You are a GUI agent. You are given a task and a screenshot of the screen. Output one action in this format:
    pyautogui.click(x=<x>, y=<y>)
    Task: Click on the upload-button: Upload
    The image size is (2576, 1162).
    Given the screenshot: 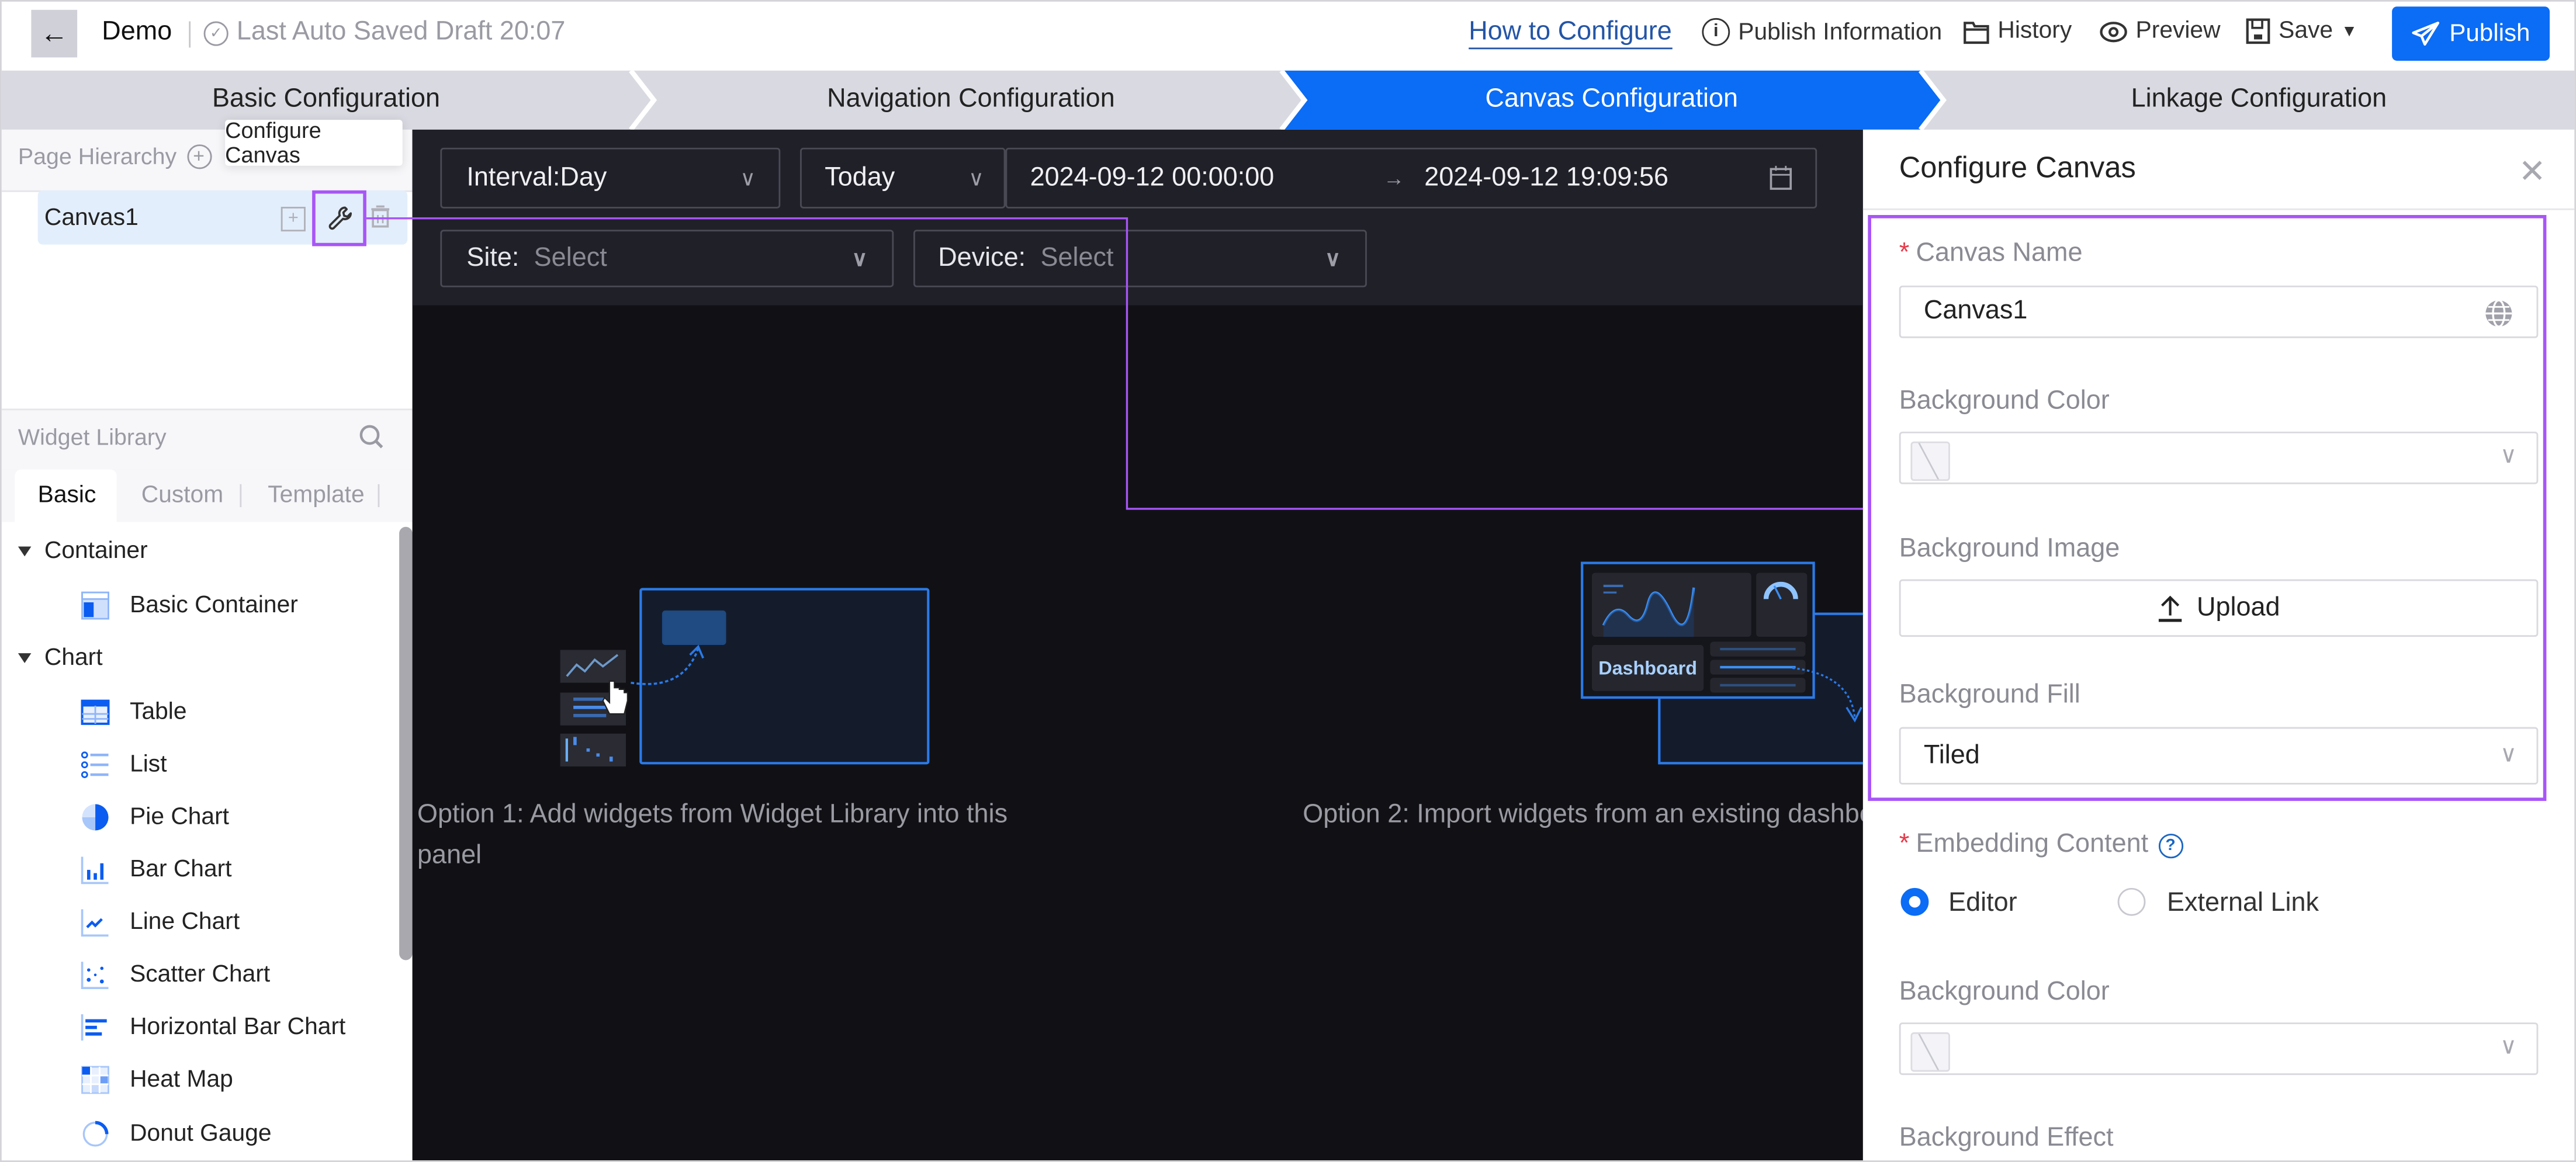 What is the action you would take?
    pyautogui.click(x=2219, y=608)
    